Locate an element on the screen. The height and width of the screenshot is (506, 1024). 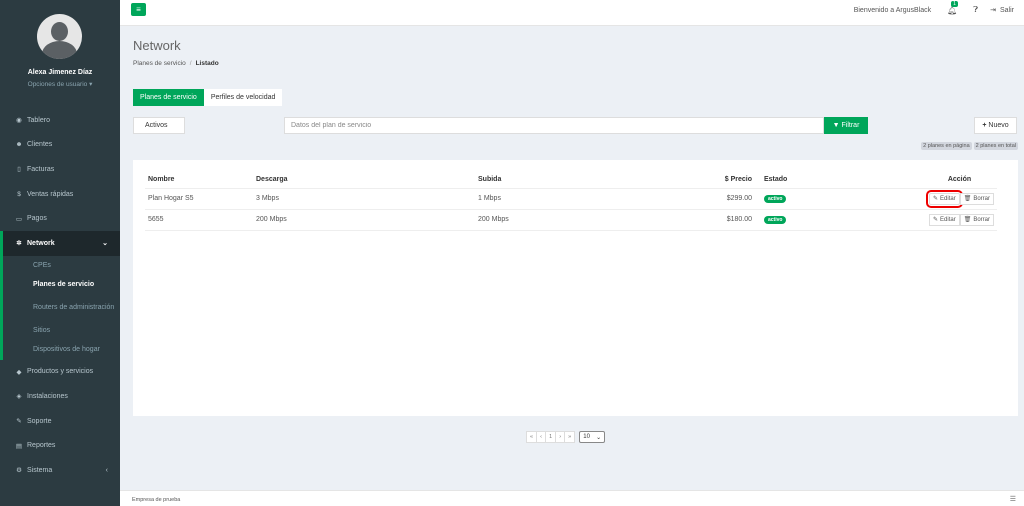
menu-toggle-button: ≡ is located at coordinates (138, 9).